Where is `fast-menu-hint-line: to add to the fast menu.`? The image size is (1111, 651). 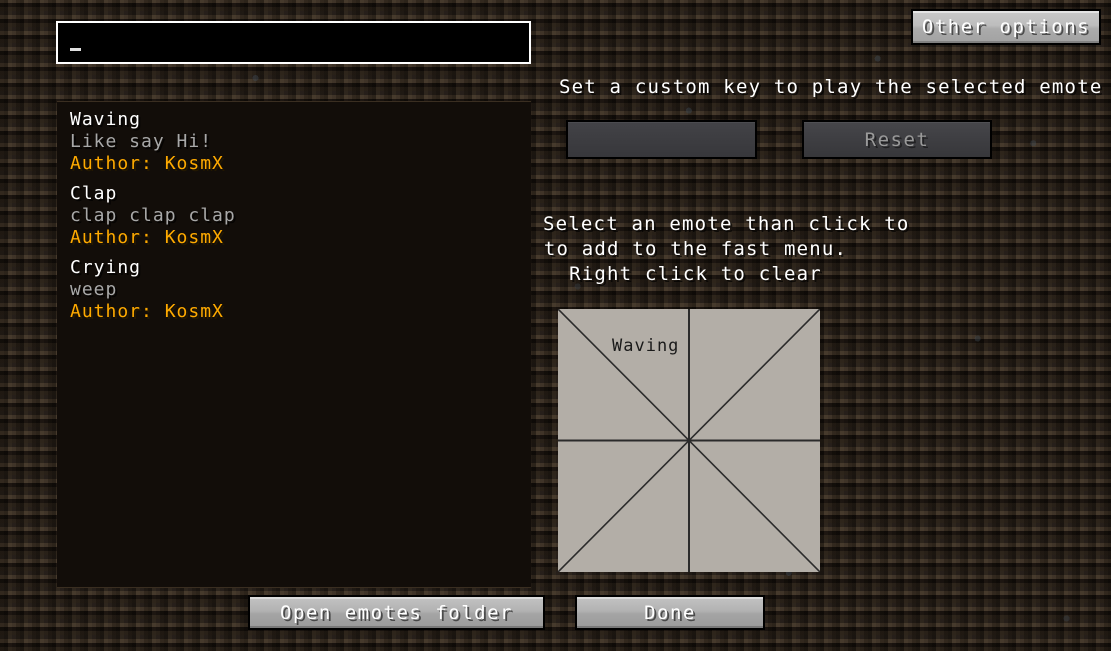 fast-menu-hint-line: to add to the fast menu. is located at coordinates (695, 249).